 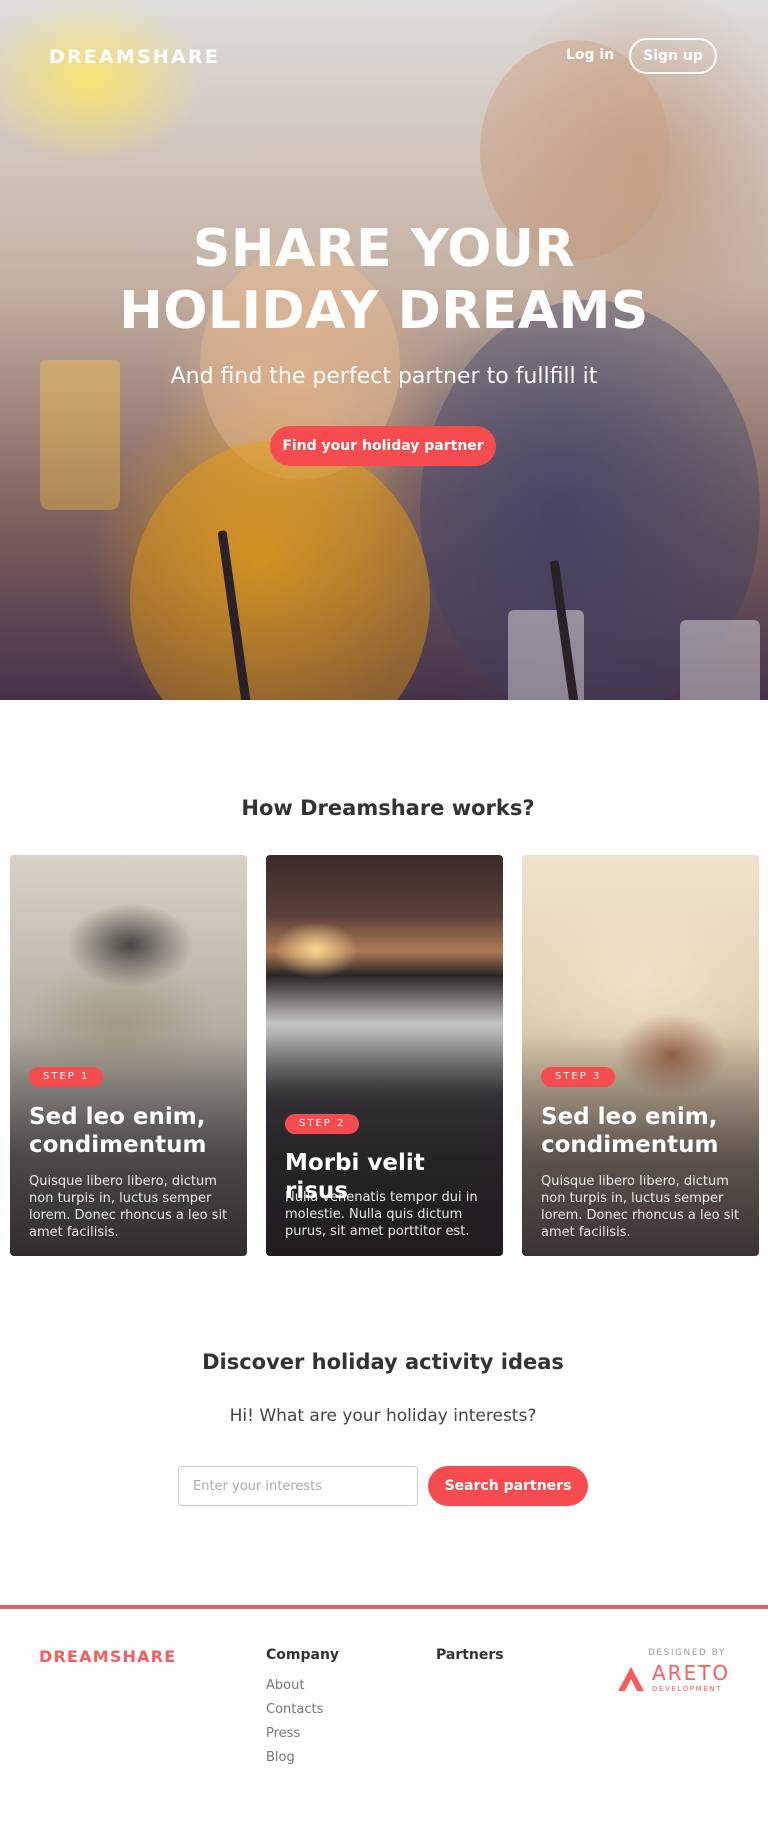 I want to click on footer-link-contacts: Contacts, so click(x=294, y=1713).